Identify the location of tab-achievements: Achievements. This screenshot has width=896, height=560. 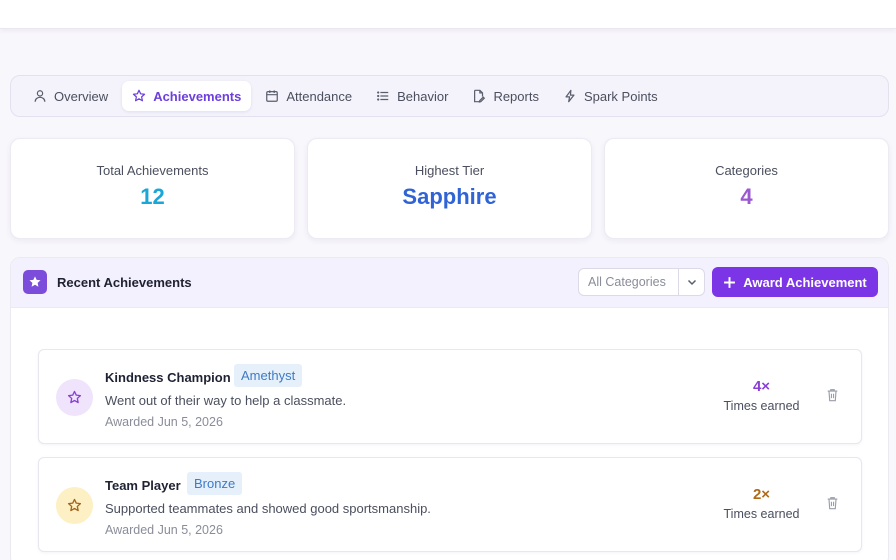
(187, 96).